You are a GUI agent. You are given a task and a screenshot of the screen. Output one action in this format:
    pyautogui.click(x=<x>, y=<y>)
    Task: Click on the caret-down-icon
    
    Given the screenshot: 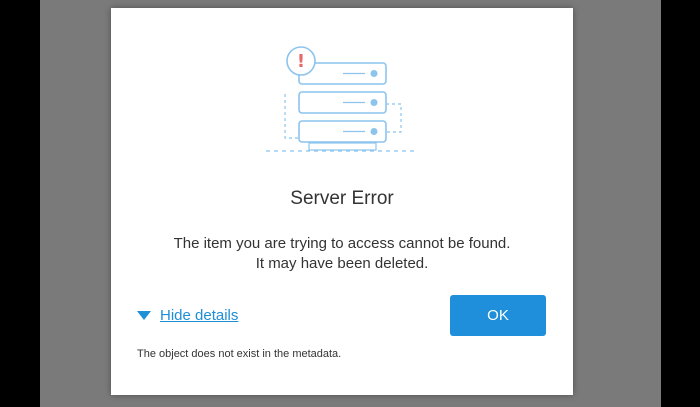 What is the action you would take?
    pyautogui.click(x=144, y=315)
    